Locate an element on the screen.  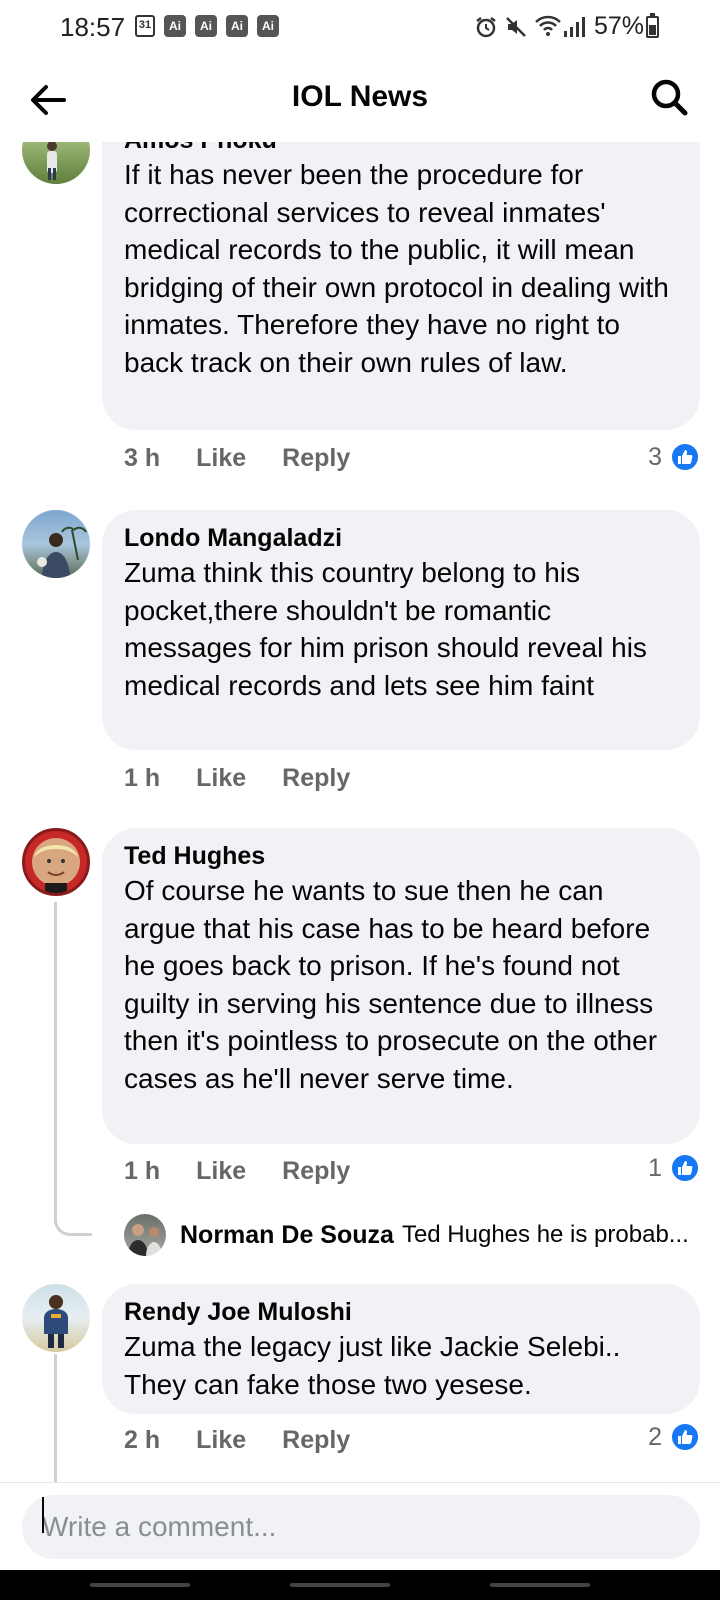
mute-icon is located at coordinates (516, 27).